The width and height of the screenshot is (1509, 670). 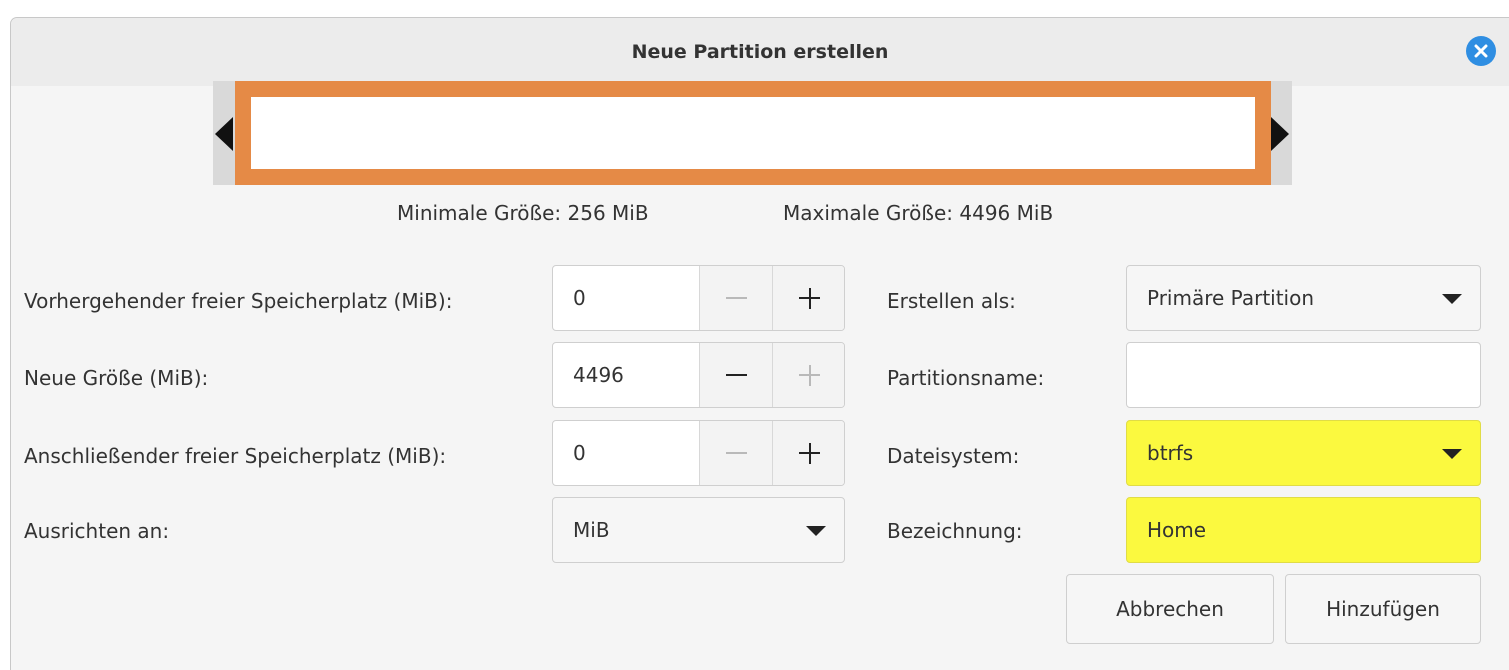 What do you see at coordinates (224, 134) in the screenshot?
I see `arrow-left-handle-icon` at bounding box center [224, 134].